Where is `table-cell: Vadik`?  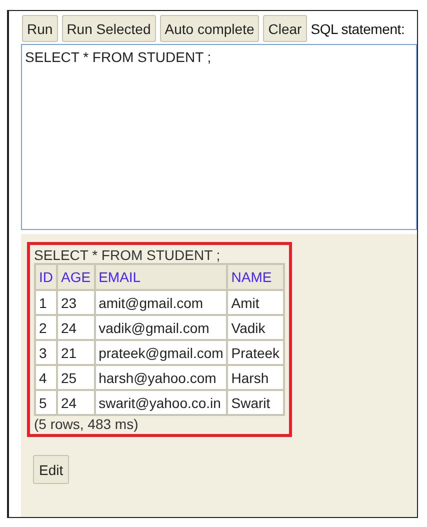
table-cell: Vadik is located at coordinates (255, 327).